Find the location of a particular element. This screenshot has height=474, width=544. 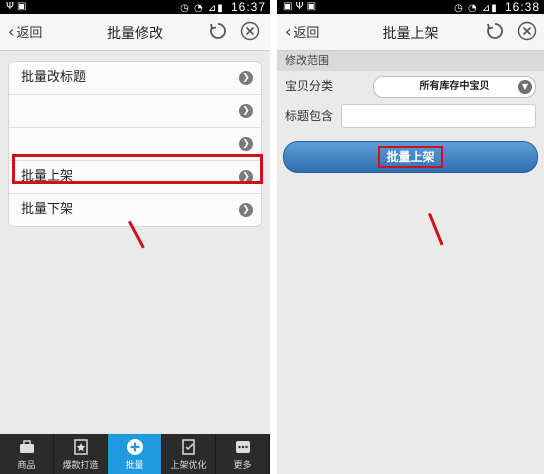

briefcase-icon is located at coordinates (26, 446).